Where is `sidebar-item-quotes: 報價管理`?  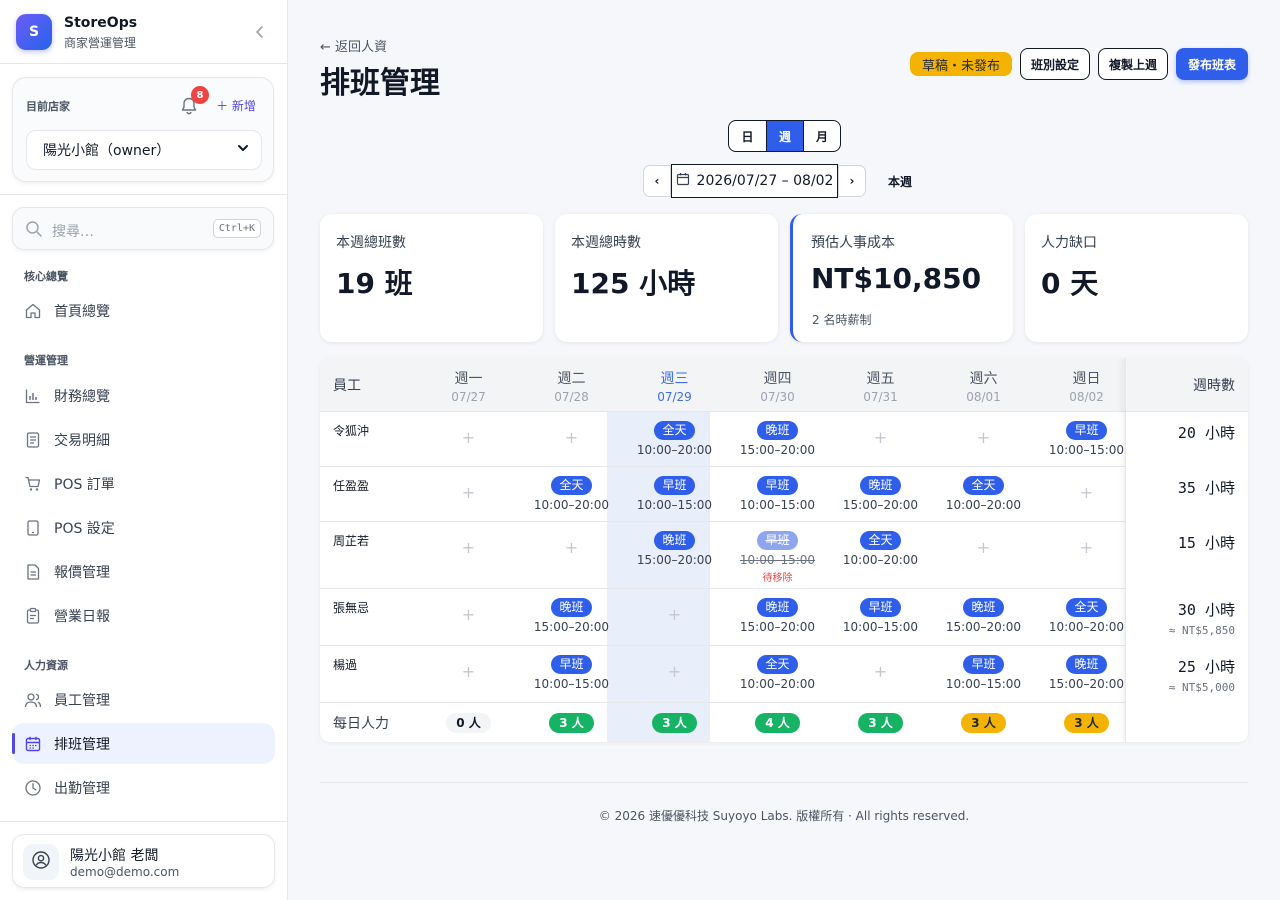
sidebar-item-quotes: 報價管理 is located at coordinates (143, 571).